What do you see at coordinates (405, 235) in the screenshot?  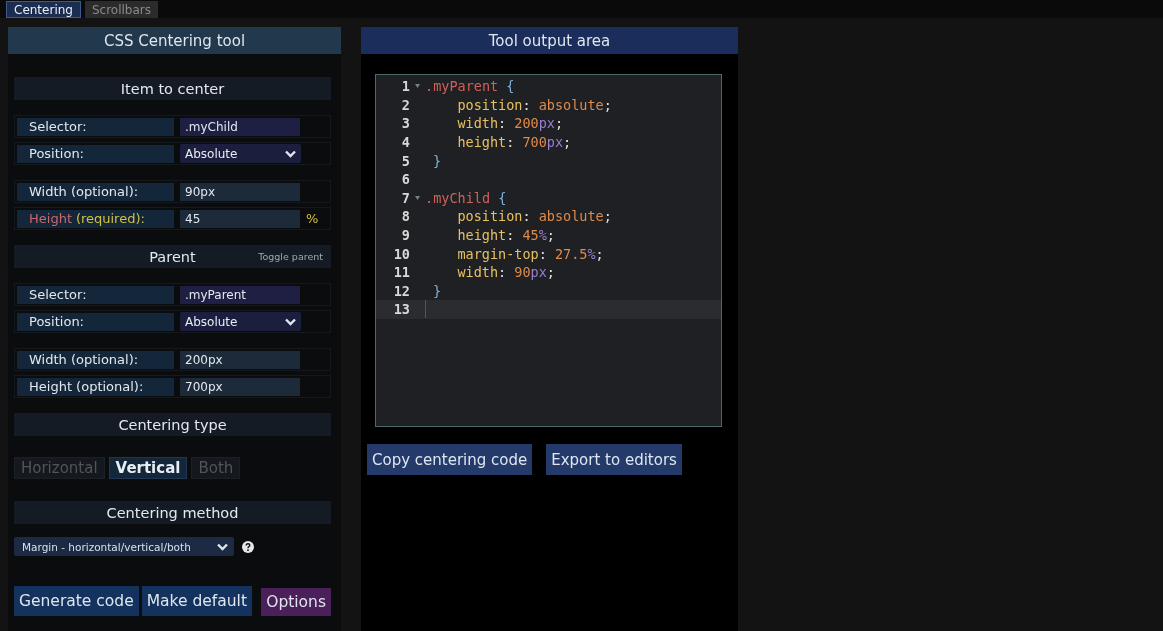 I see `line-number: 9` at bounding box center [405, 235].